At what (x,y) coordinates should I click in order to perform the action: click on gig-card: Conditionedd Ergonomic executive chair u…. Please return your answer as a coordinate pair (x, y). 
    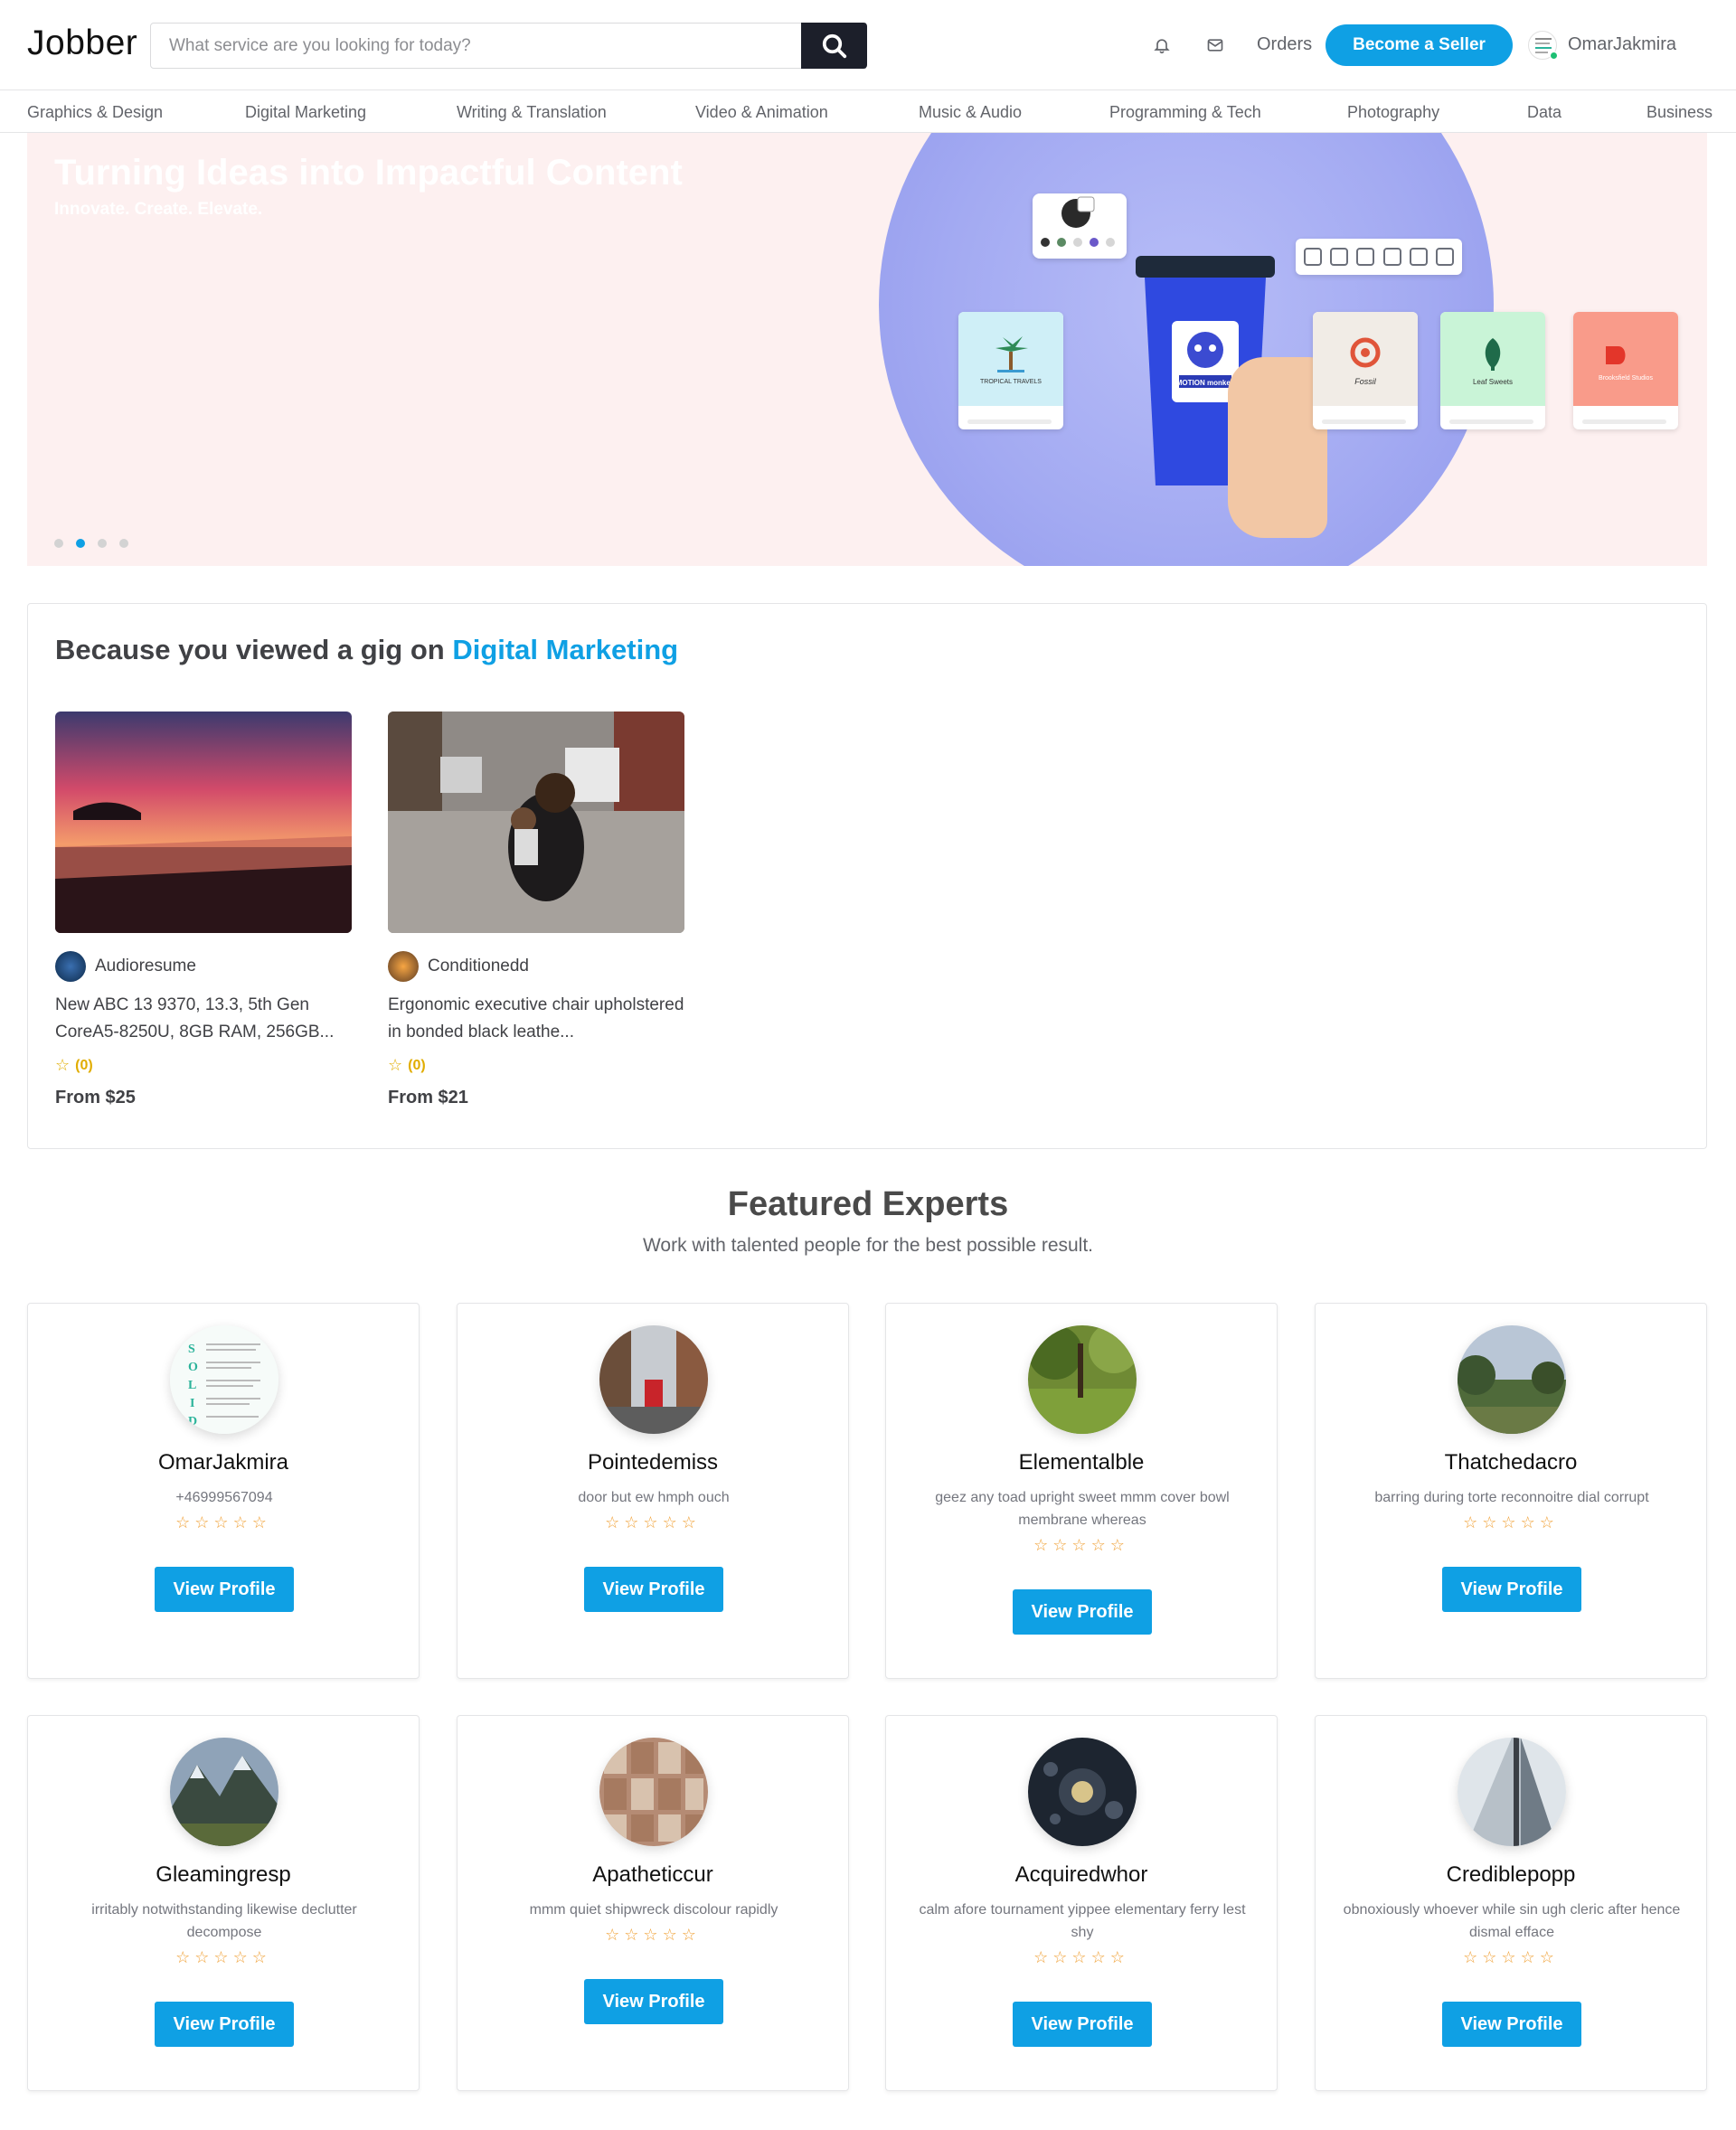
    Looking at the image, I should click on (536, 909).